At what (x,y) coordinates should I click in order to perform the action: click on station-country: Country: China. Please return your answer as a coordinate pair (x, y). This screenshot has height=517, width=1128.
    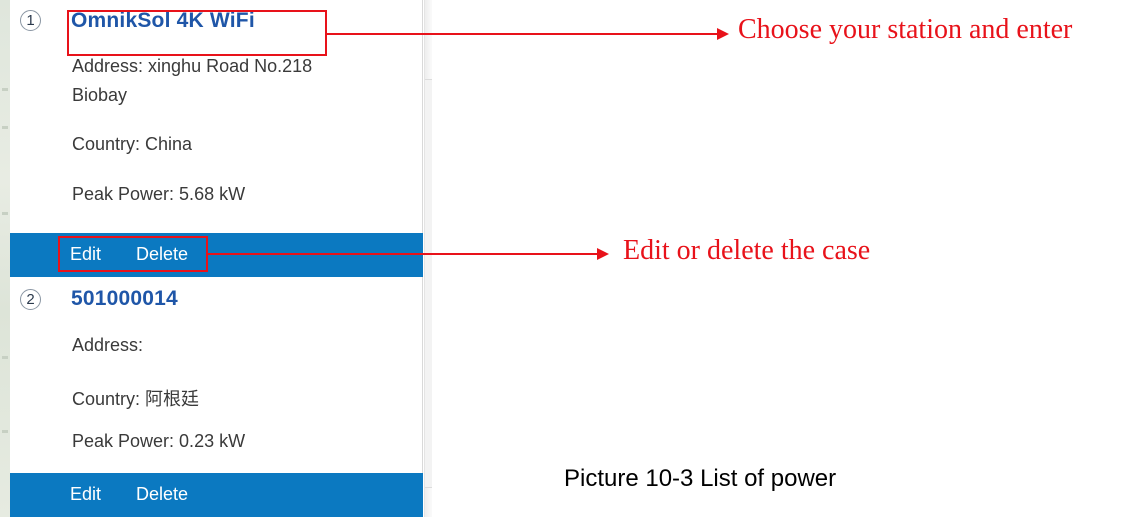
    Looking at the image, I should click on (132, 144).